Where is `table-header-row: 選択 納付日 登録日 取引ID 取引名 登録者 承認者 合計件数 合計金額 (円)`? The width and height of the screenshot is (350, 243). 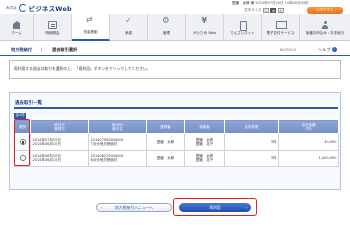
table-header-row: 選択 納付日 登録日 取引ID 取引名 登録者 承認者 合計件数 合計金額 (円) is located at coordinates (176, 126).